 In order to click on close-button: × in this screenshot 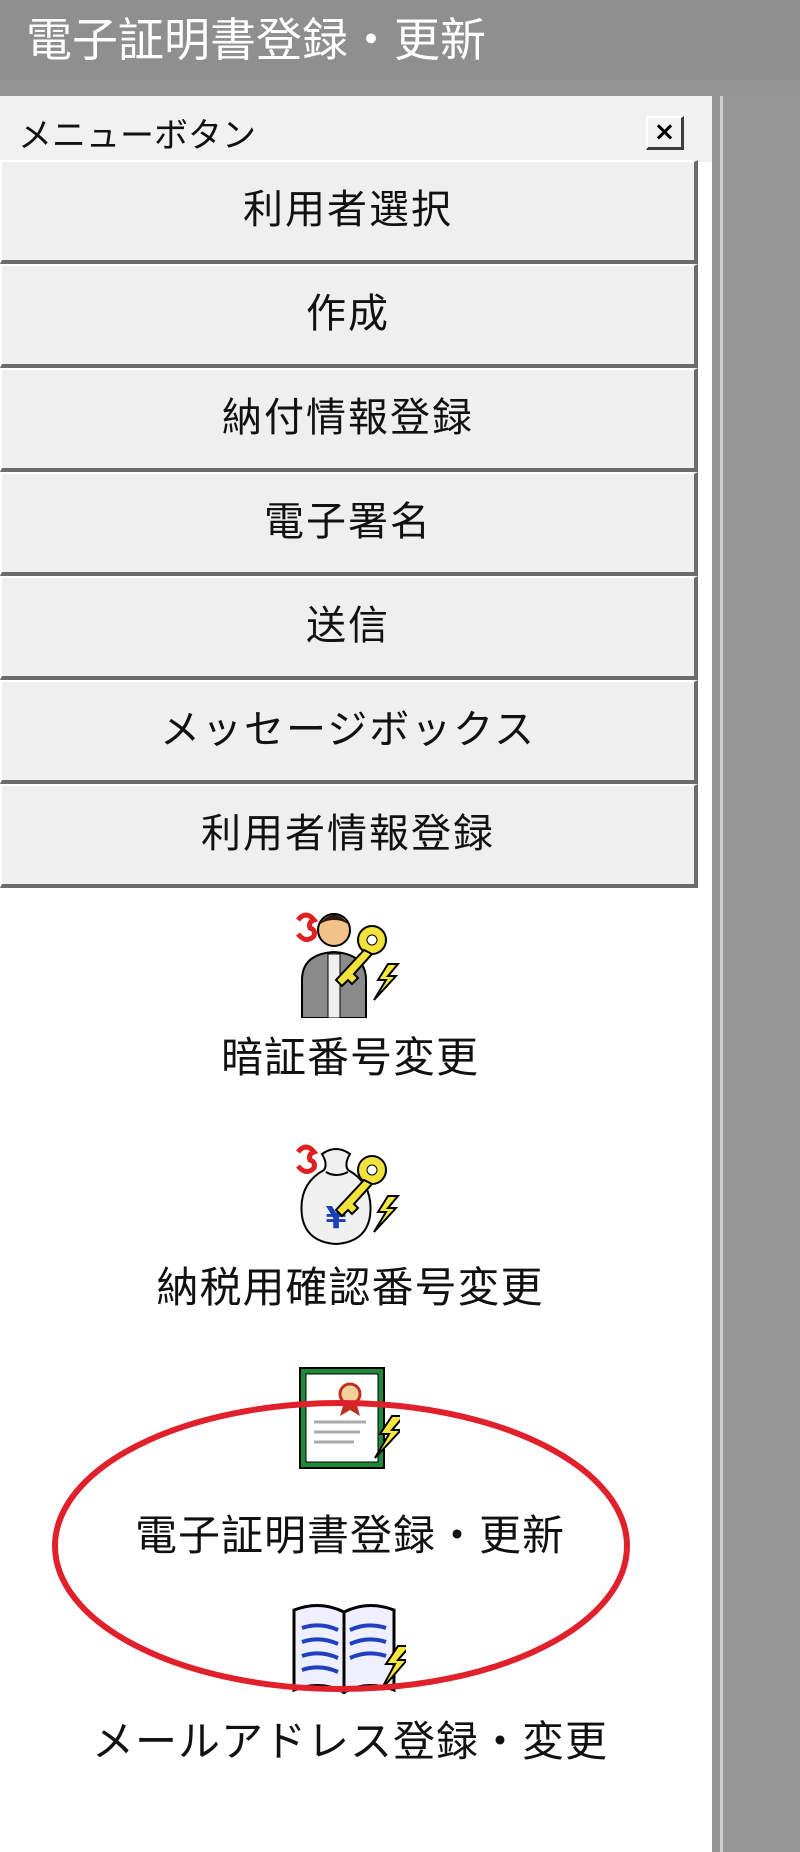, I will do `click(665, 133)`.